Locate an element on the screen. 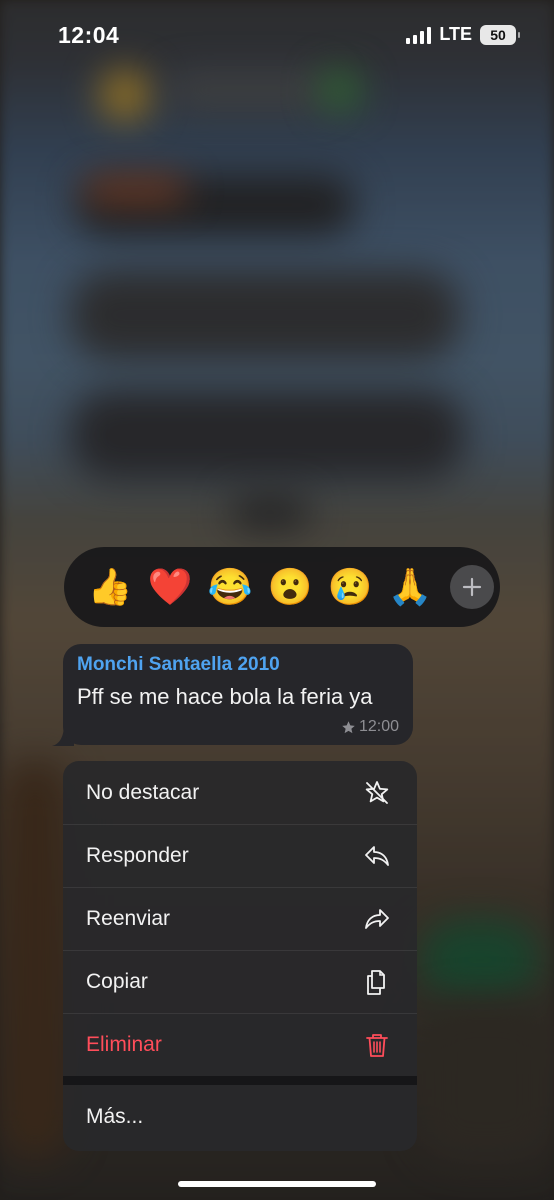 This screenshot has height=1200, width=554. menu-item-label: Copiar is located at coordinates (117, 981).